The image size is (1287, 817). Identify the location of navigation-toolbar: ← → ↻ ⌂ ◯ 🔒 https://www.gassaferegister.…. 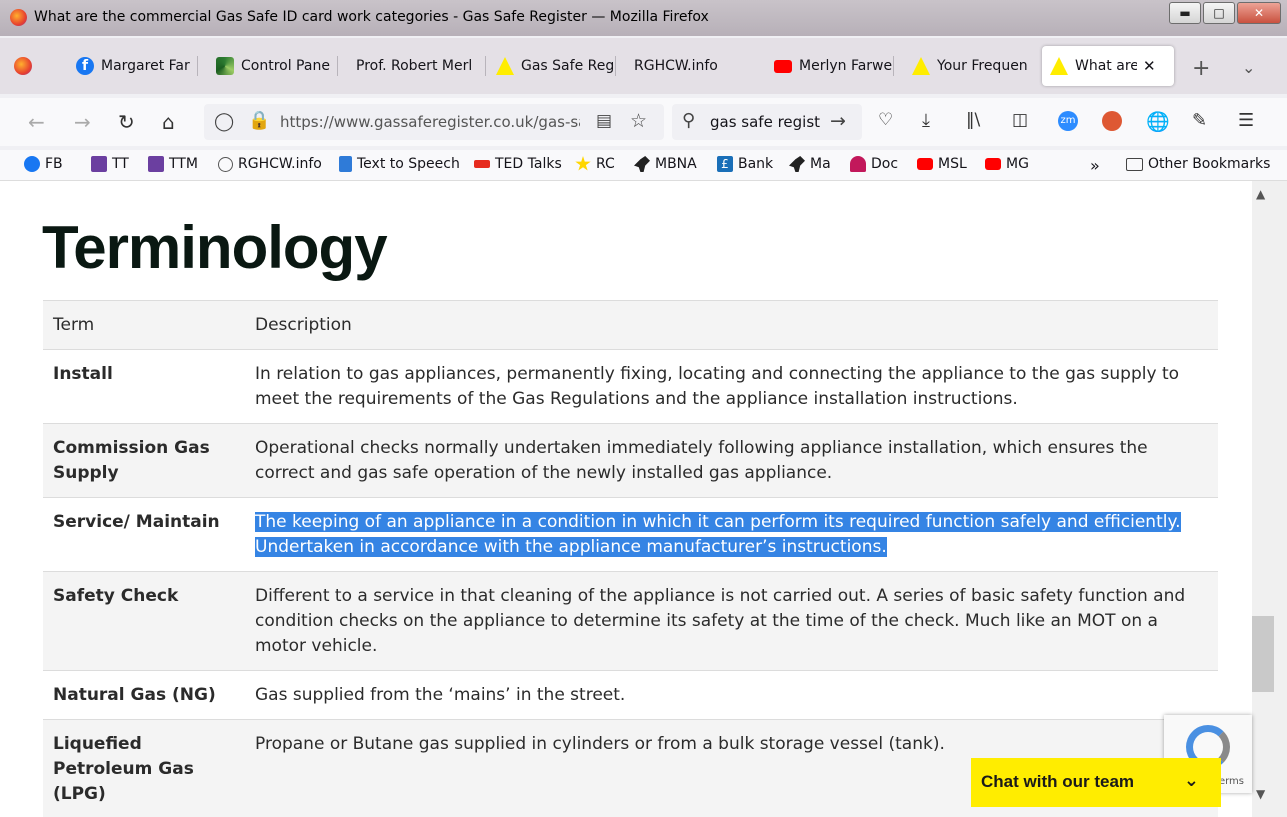
(643, 122).